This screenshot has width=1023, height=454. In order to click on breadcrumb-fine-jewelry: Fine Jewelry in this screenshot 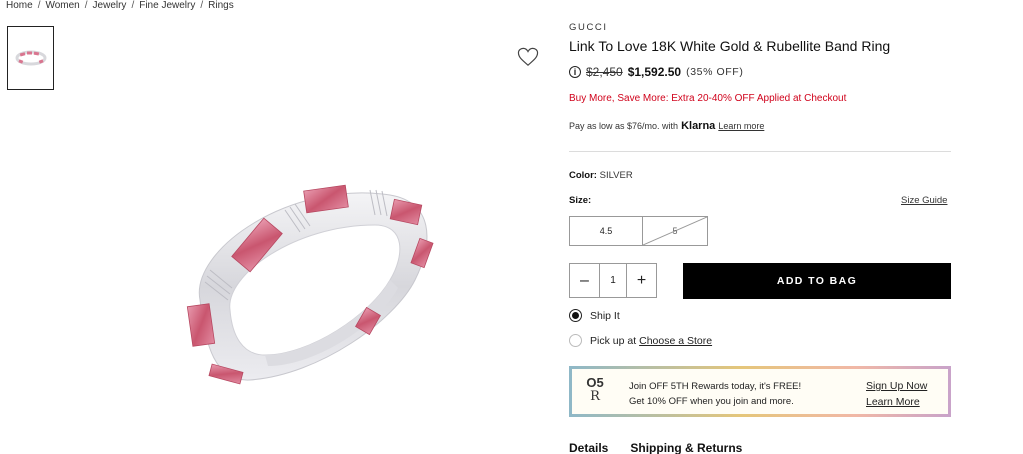, I will do `click(167, 6)`.